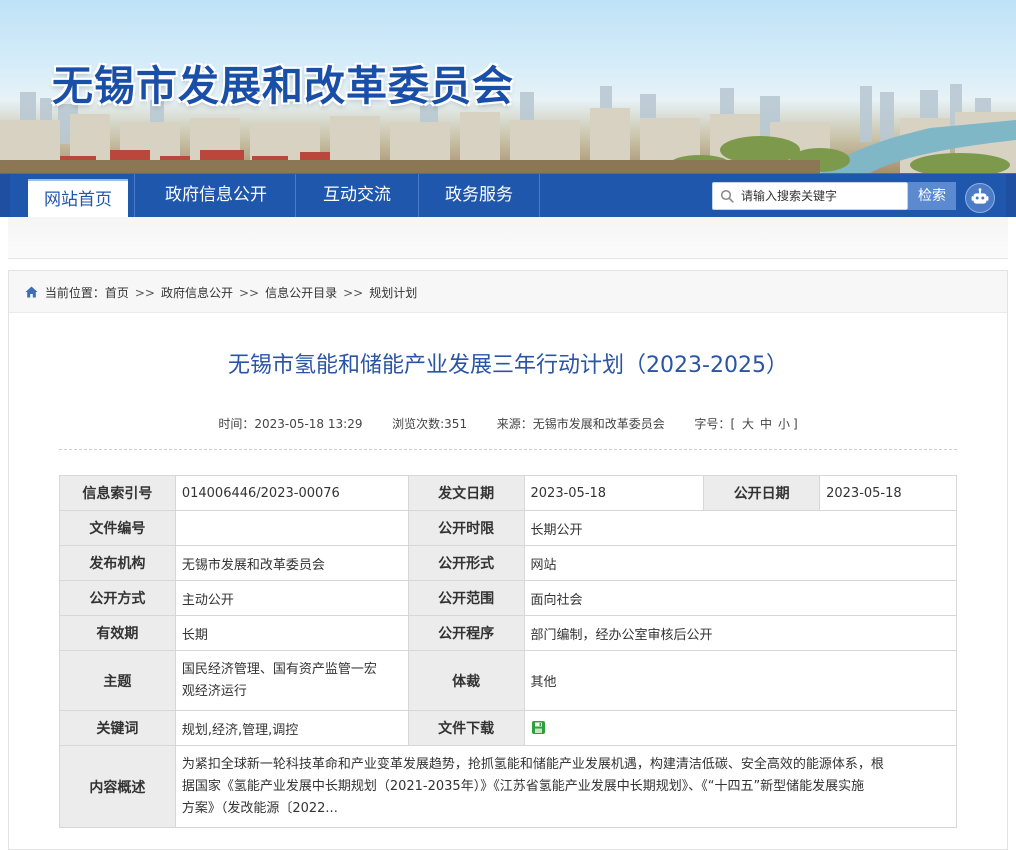 This screenshot has width=1016, height=850. What do you see at coordinates (538, 727) in the screenshot?
I see `file-download-icon` at bounding box center [538, 727].